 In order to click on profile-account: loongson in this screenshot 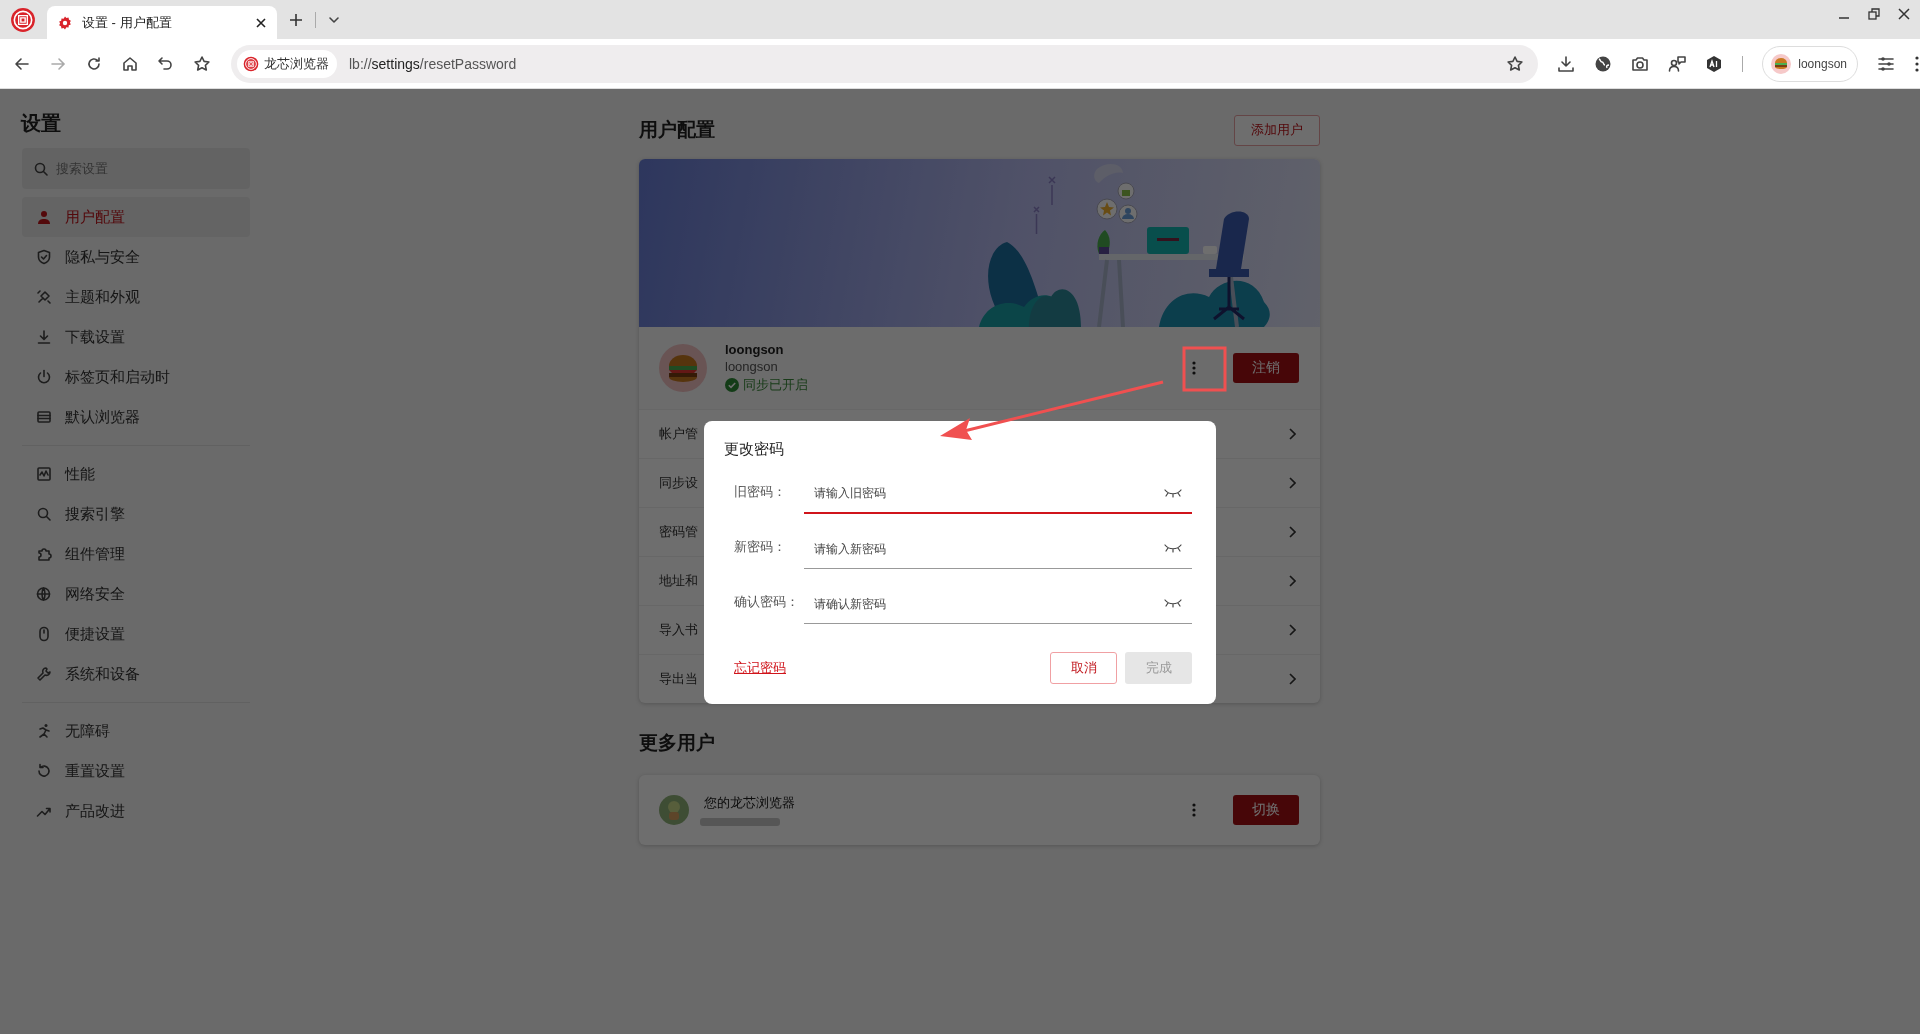, I will do `click(752, 366)`.